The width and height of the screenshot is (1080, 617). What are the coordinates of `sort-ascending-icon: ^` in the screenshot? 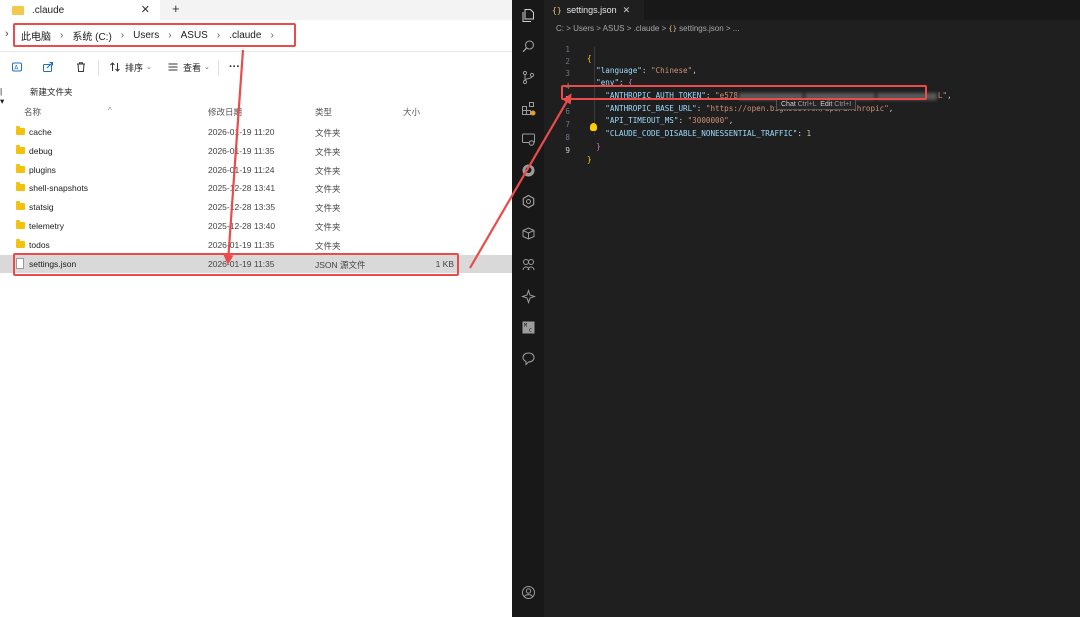 It's located at (110, 110).